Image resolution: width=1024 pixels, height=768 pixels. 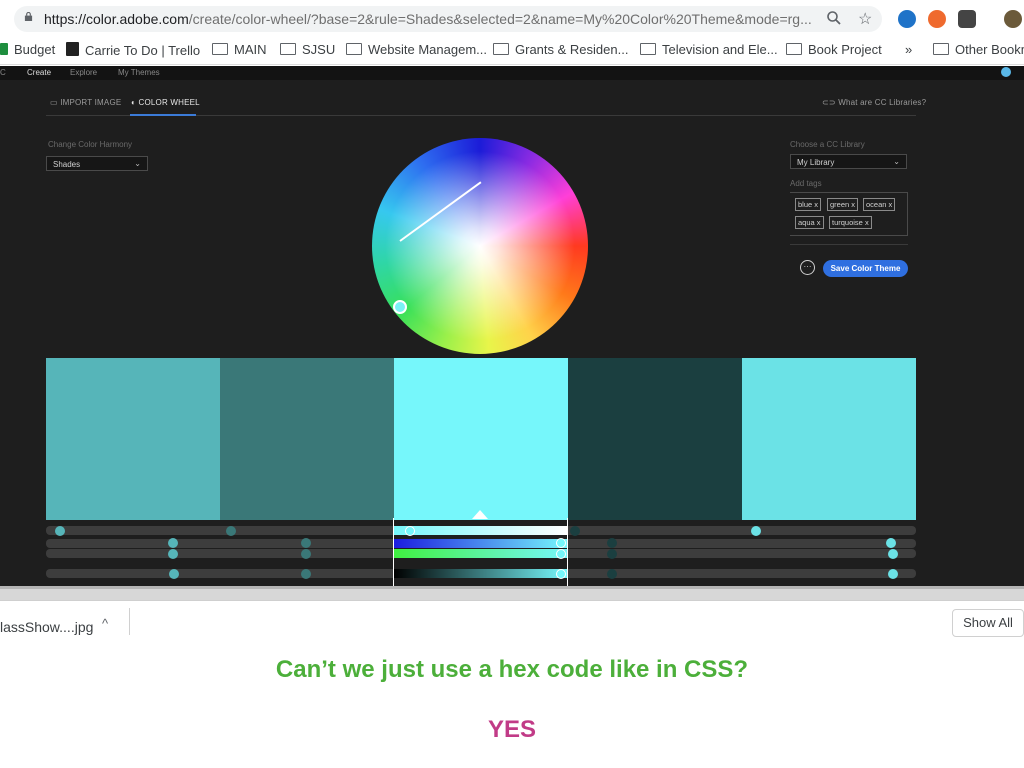 What do you see at coordinates (165, 102) in the screenshot?
I see `tab-color-wheel: ◐ COLOR WHEEL` at bounding box center [165, 102].